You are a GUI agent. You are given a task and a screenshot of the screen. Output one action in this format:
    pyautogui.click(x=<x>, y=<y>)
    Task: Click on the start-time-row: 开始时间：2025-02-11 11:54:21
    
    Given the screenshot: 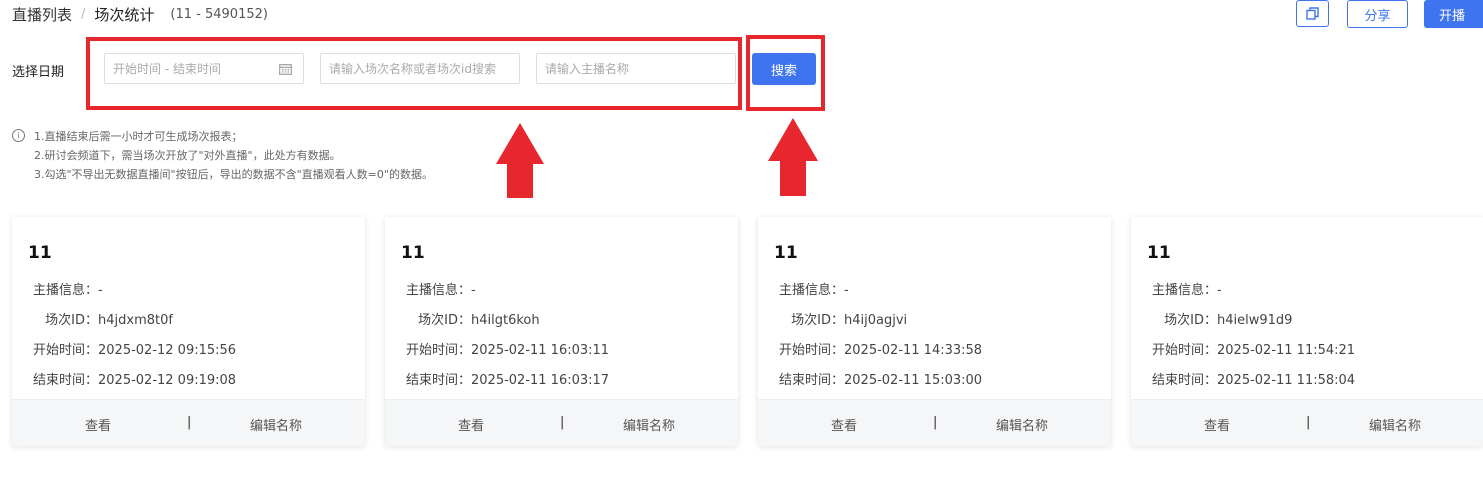 What is the action you would take?
    pyautogui.click(x=1251, y=348)
    